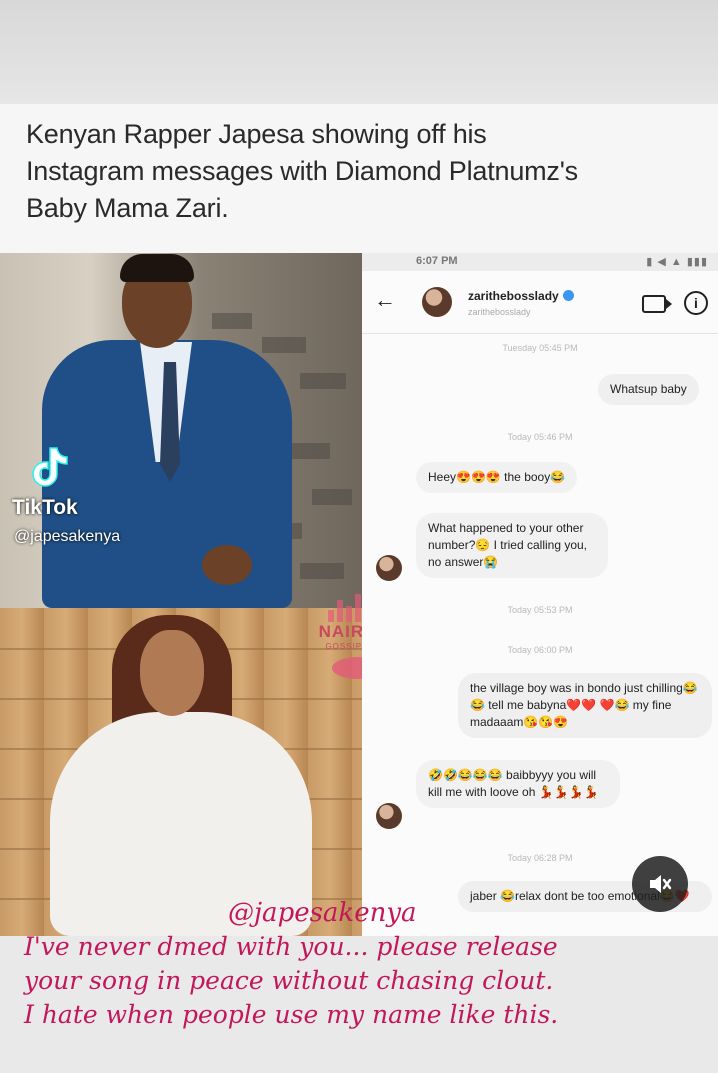  Describe the element at coordinates (45, 507) in the screenshot. I see `tiktok-label: TikTok` at that location.